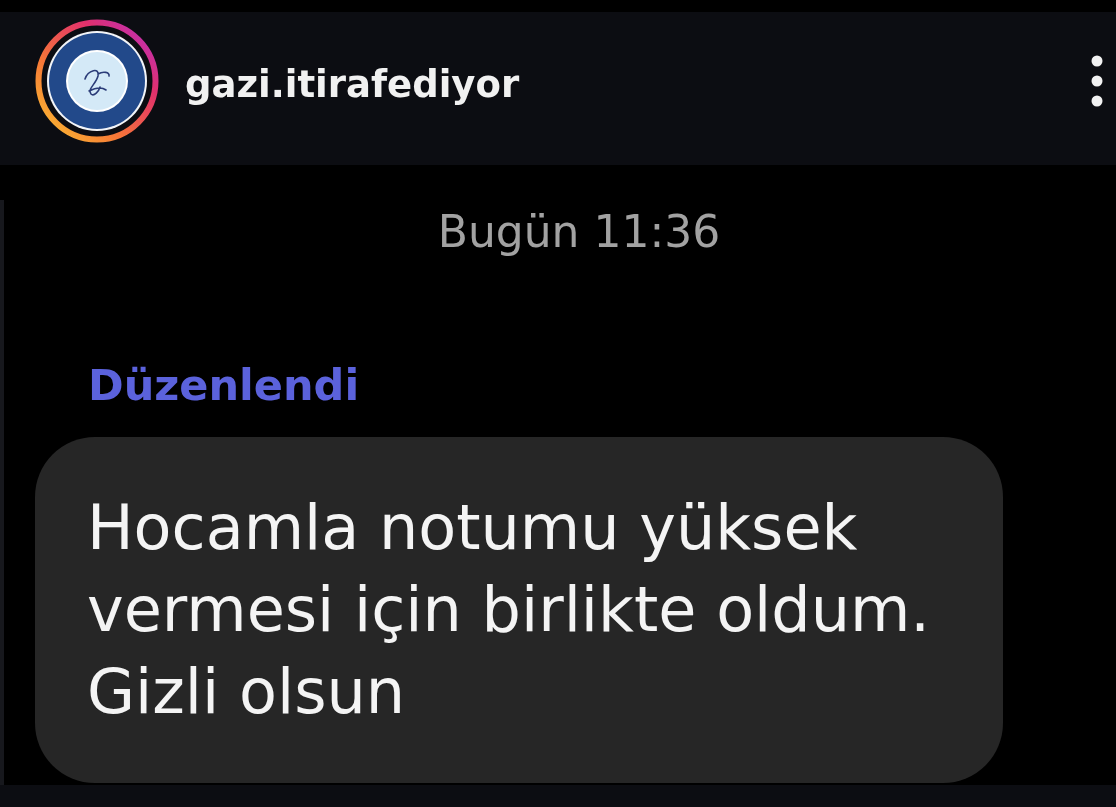  What do you see at coordinates (224, 385) in the screenshot?
I see `edited-label: Düzenlendi` at bounding box center [224, 385].